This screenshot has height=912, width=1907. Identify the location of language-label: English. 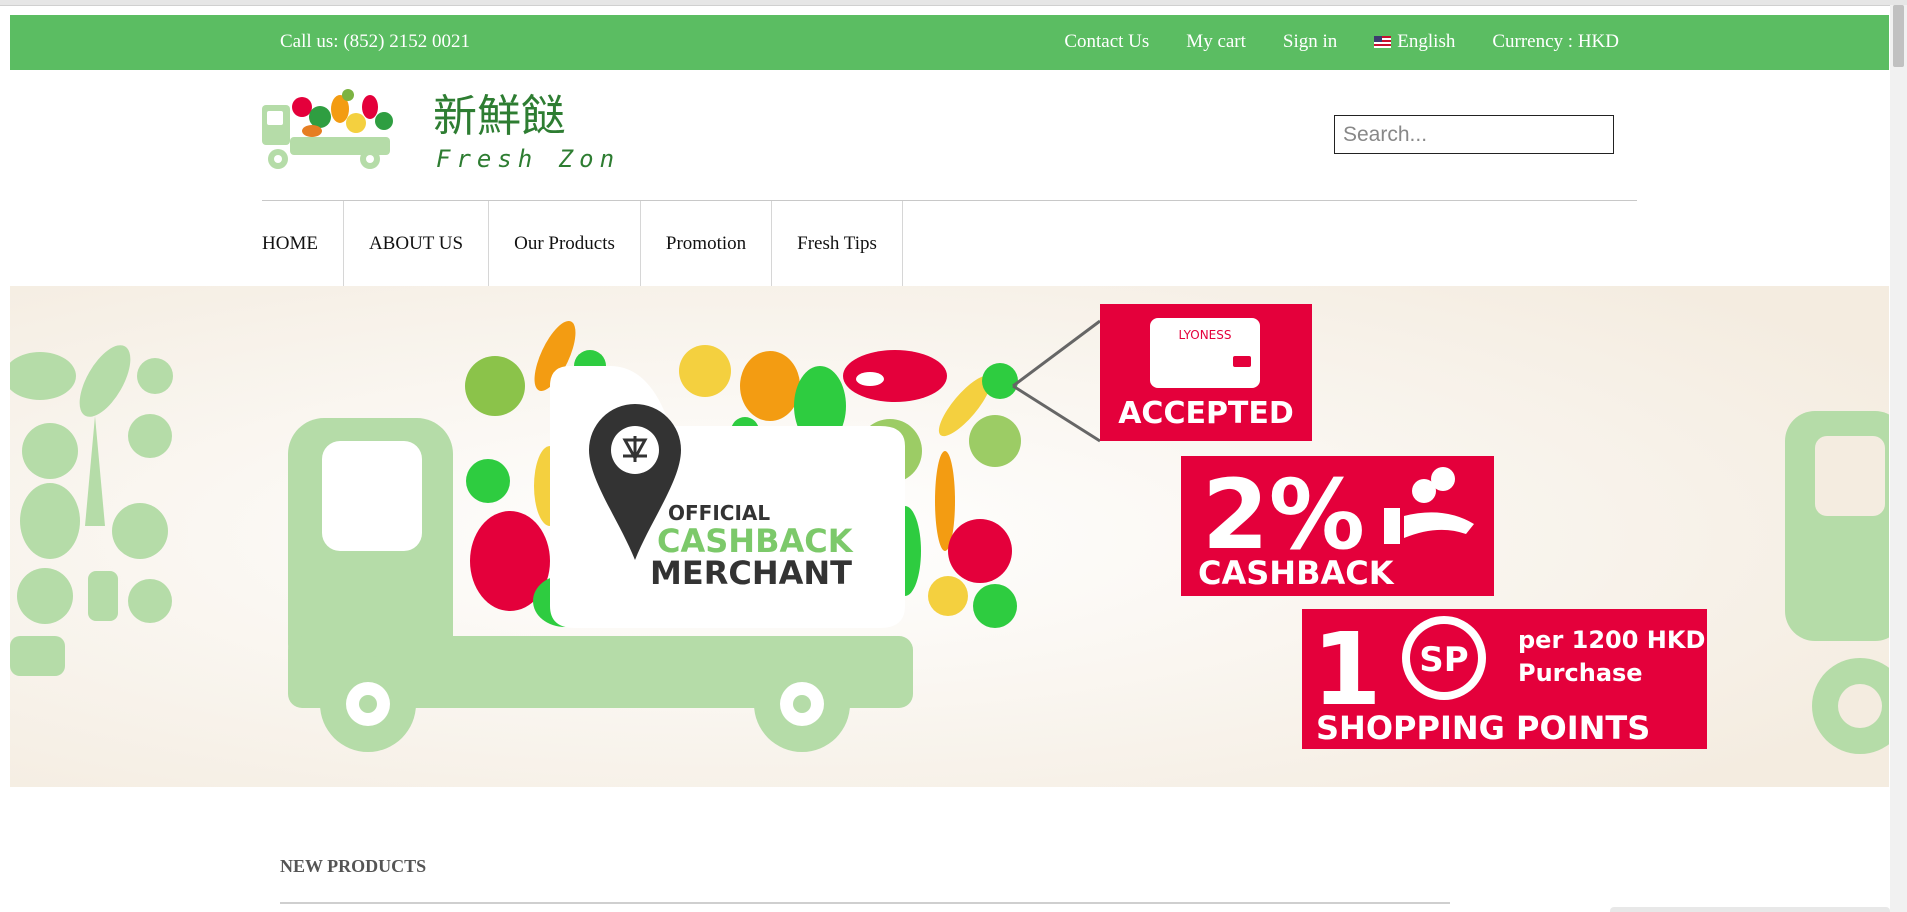
(1426, 41).